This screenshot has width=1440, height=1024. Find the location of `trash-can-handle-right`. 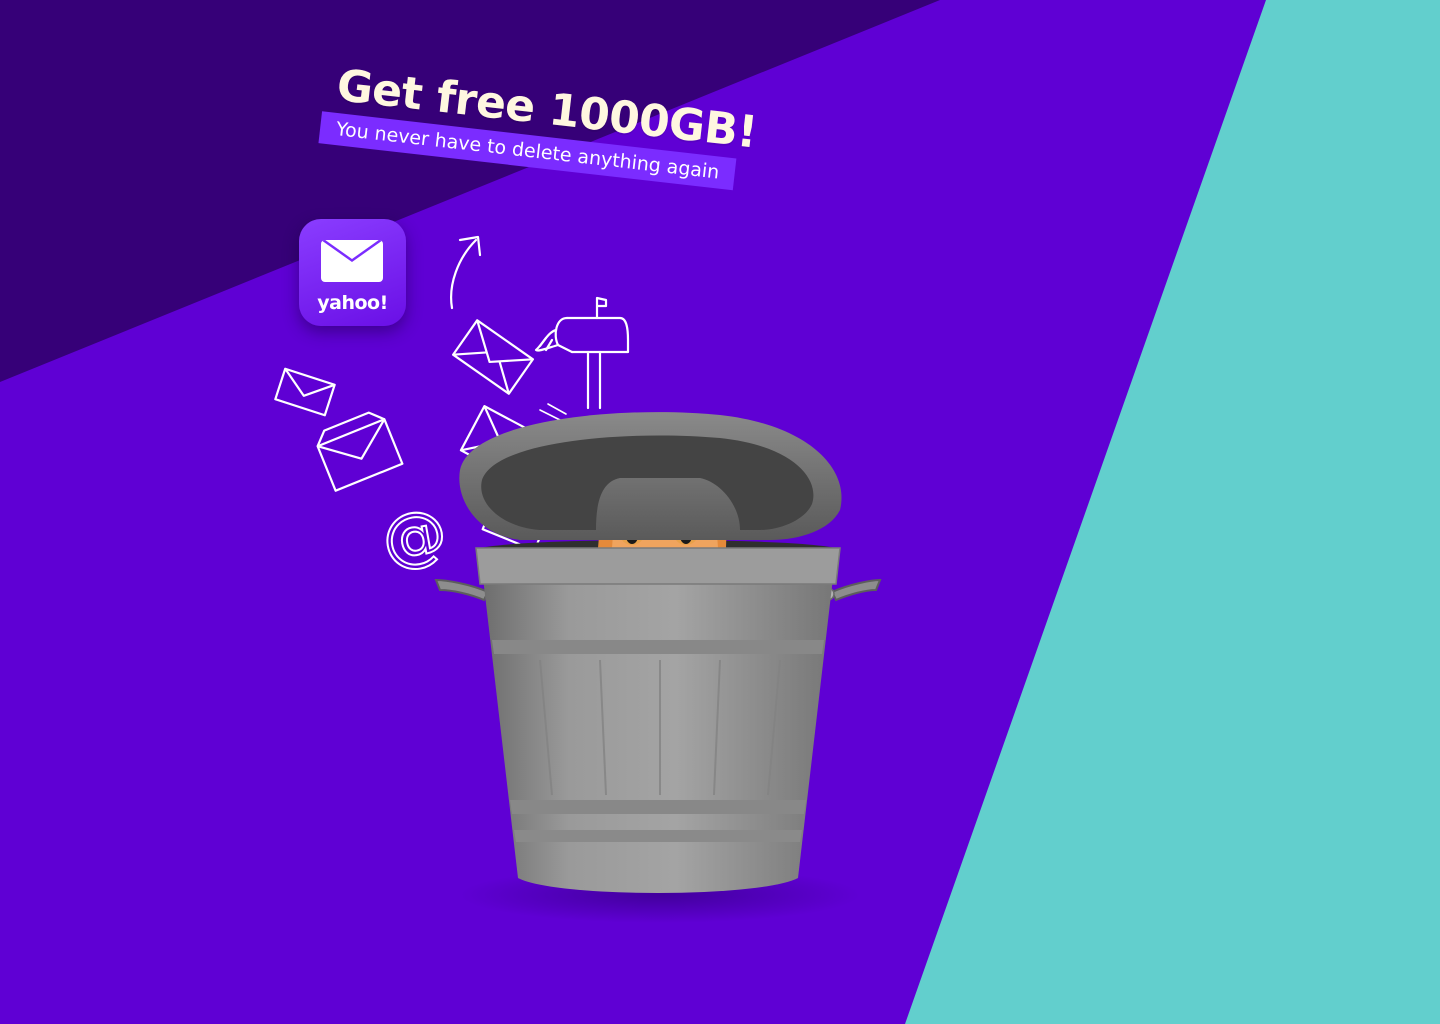

trash-can-handle-right is located at coordinates (856, 590).